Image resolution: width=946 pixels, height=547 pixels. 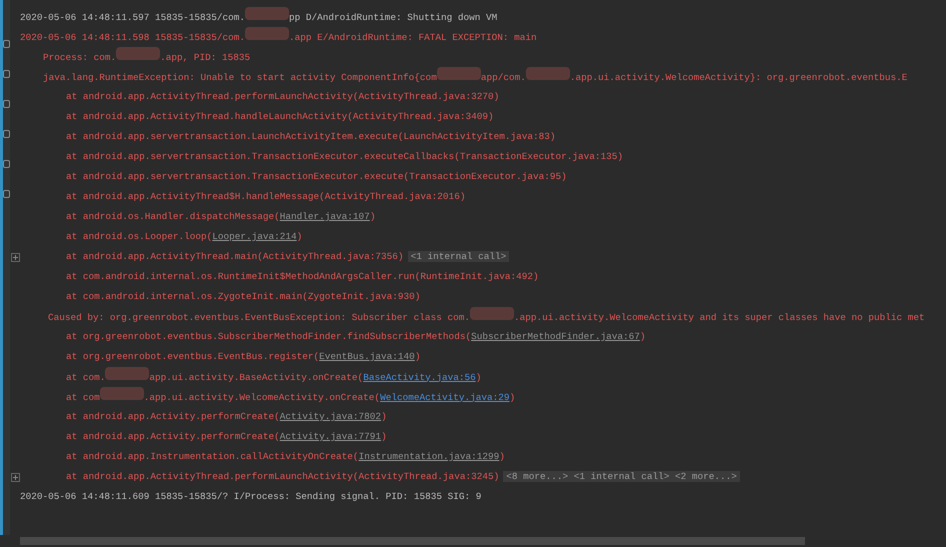 What do you see at coordinates (719, 317) in the screenshot?
I see `log-text: .app.ui.activity.WelcomeActivity and its super classes have no public met` at bounding box center [719, 317].